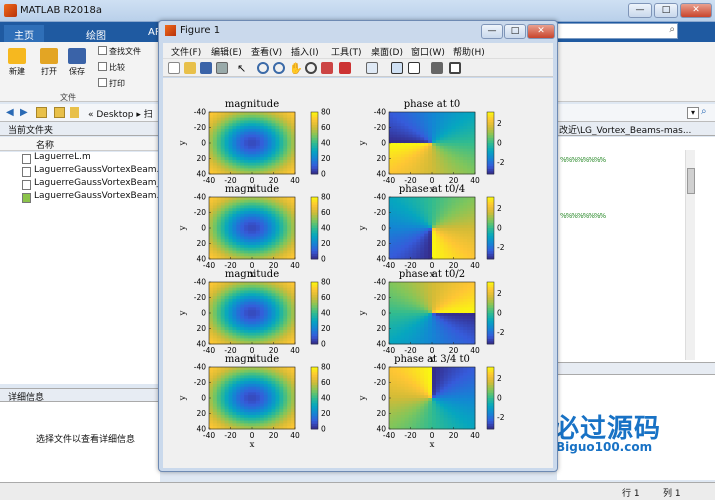 The width and height of the screenshot is (715, 500). Describe the element at coordinates (111, 83) in the screenshot. I see `print-button: 打印` at that location.